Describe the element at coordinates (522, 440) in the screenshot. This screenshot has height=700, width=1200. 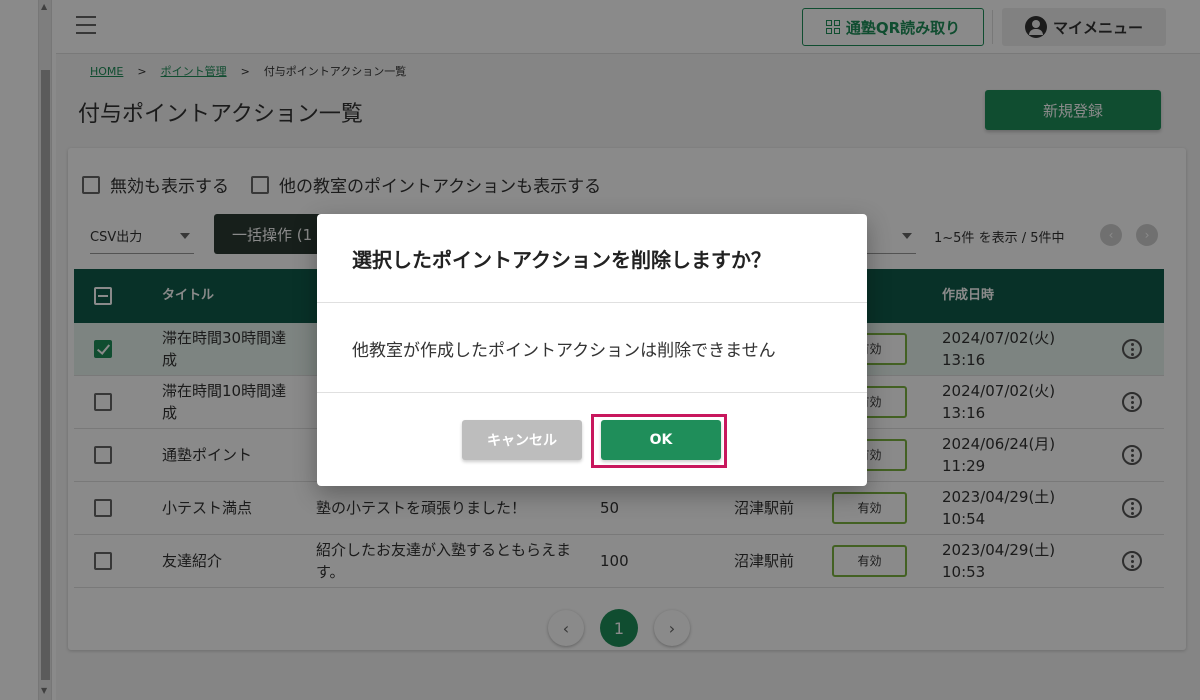
I see `cancel-button: キャンセル` at that location.